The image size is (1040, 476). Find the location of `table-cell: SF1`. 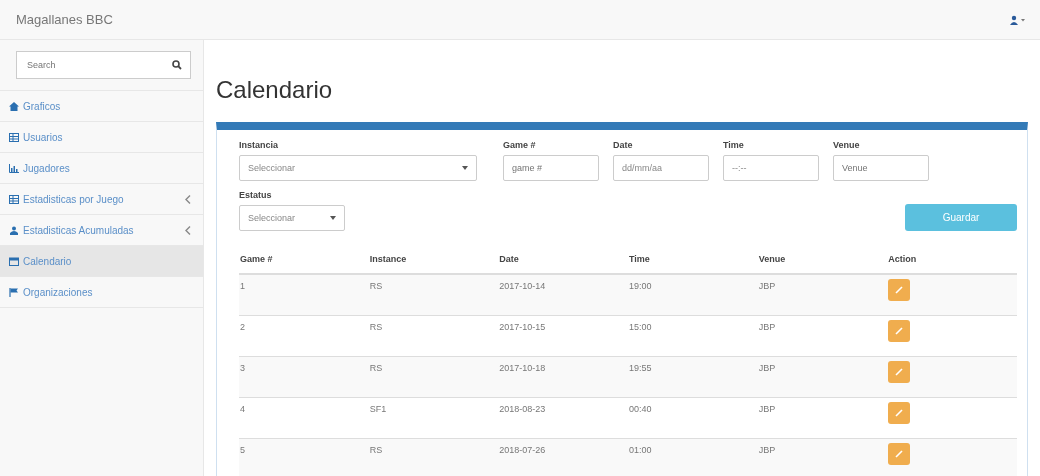

table-cell: SF1 is located at coordinates (378, 409).